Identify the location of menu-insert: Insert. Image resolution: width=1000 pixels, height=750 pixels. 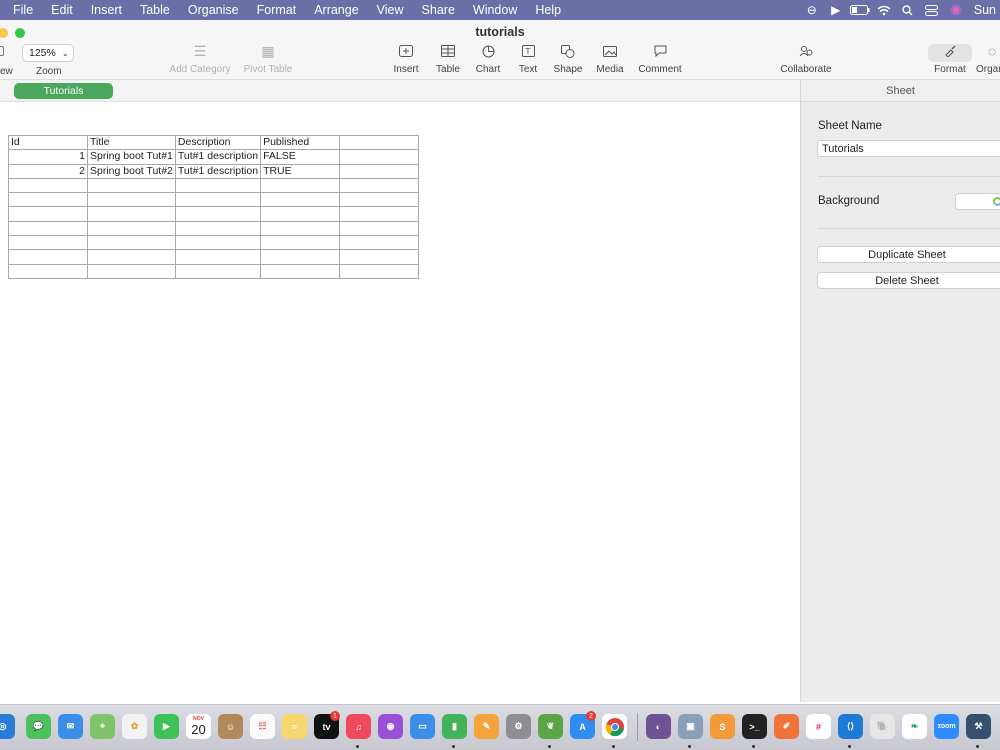
(106, 10).